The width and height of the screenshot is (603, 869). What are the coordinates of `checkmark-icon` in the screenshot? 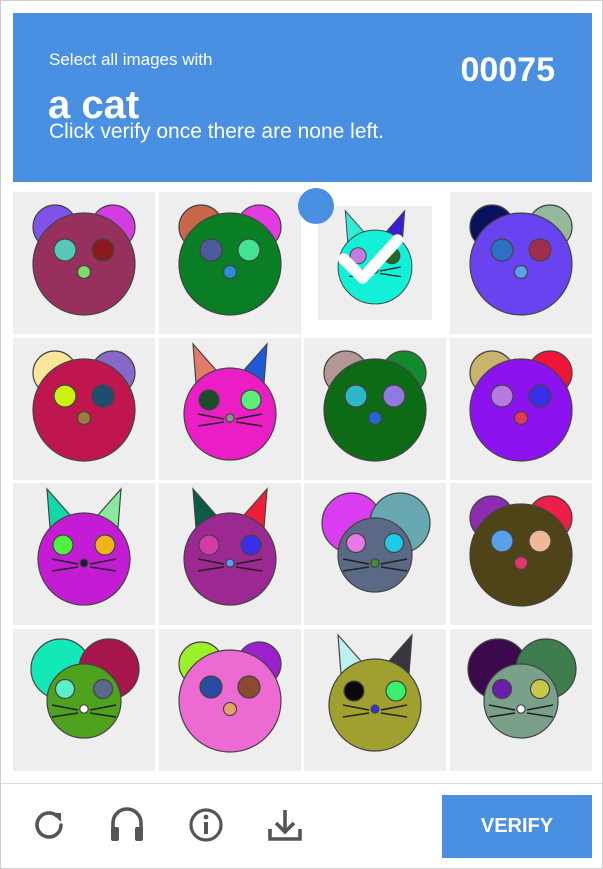 It's located at (351, 236).